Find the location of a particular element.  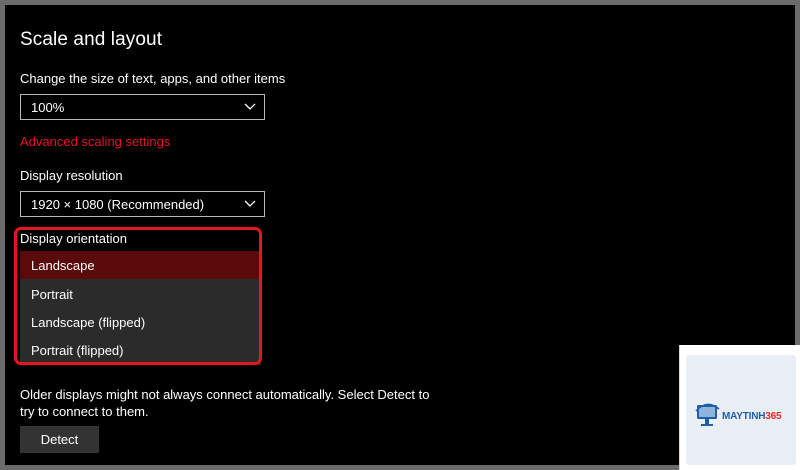

logo-panel: MAYTINH365 is located at coordinates (741, 410).